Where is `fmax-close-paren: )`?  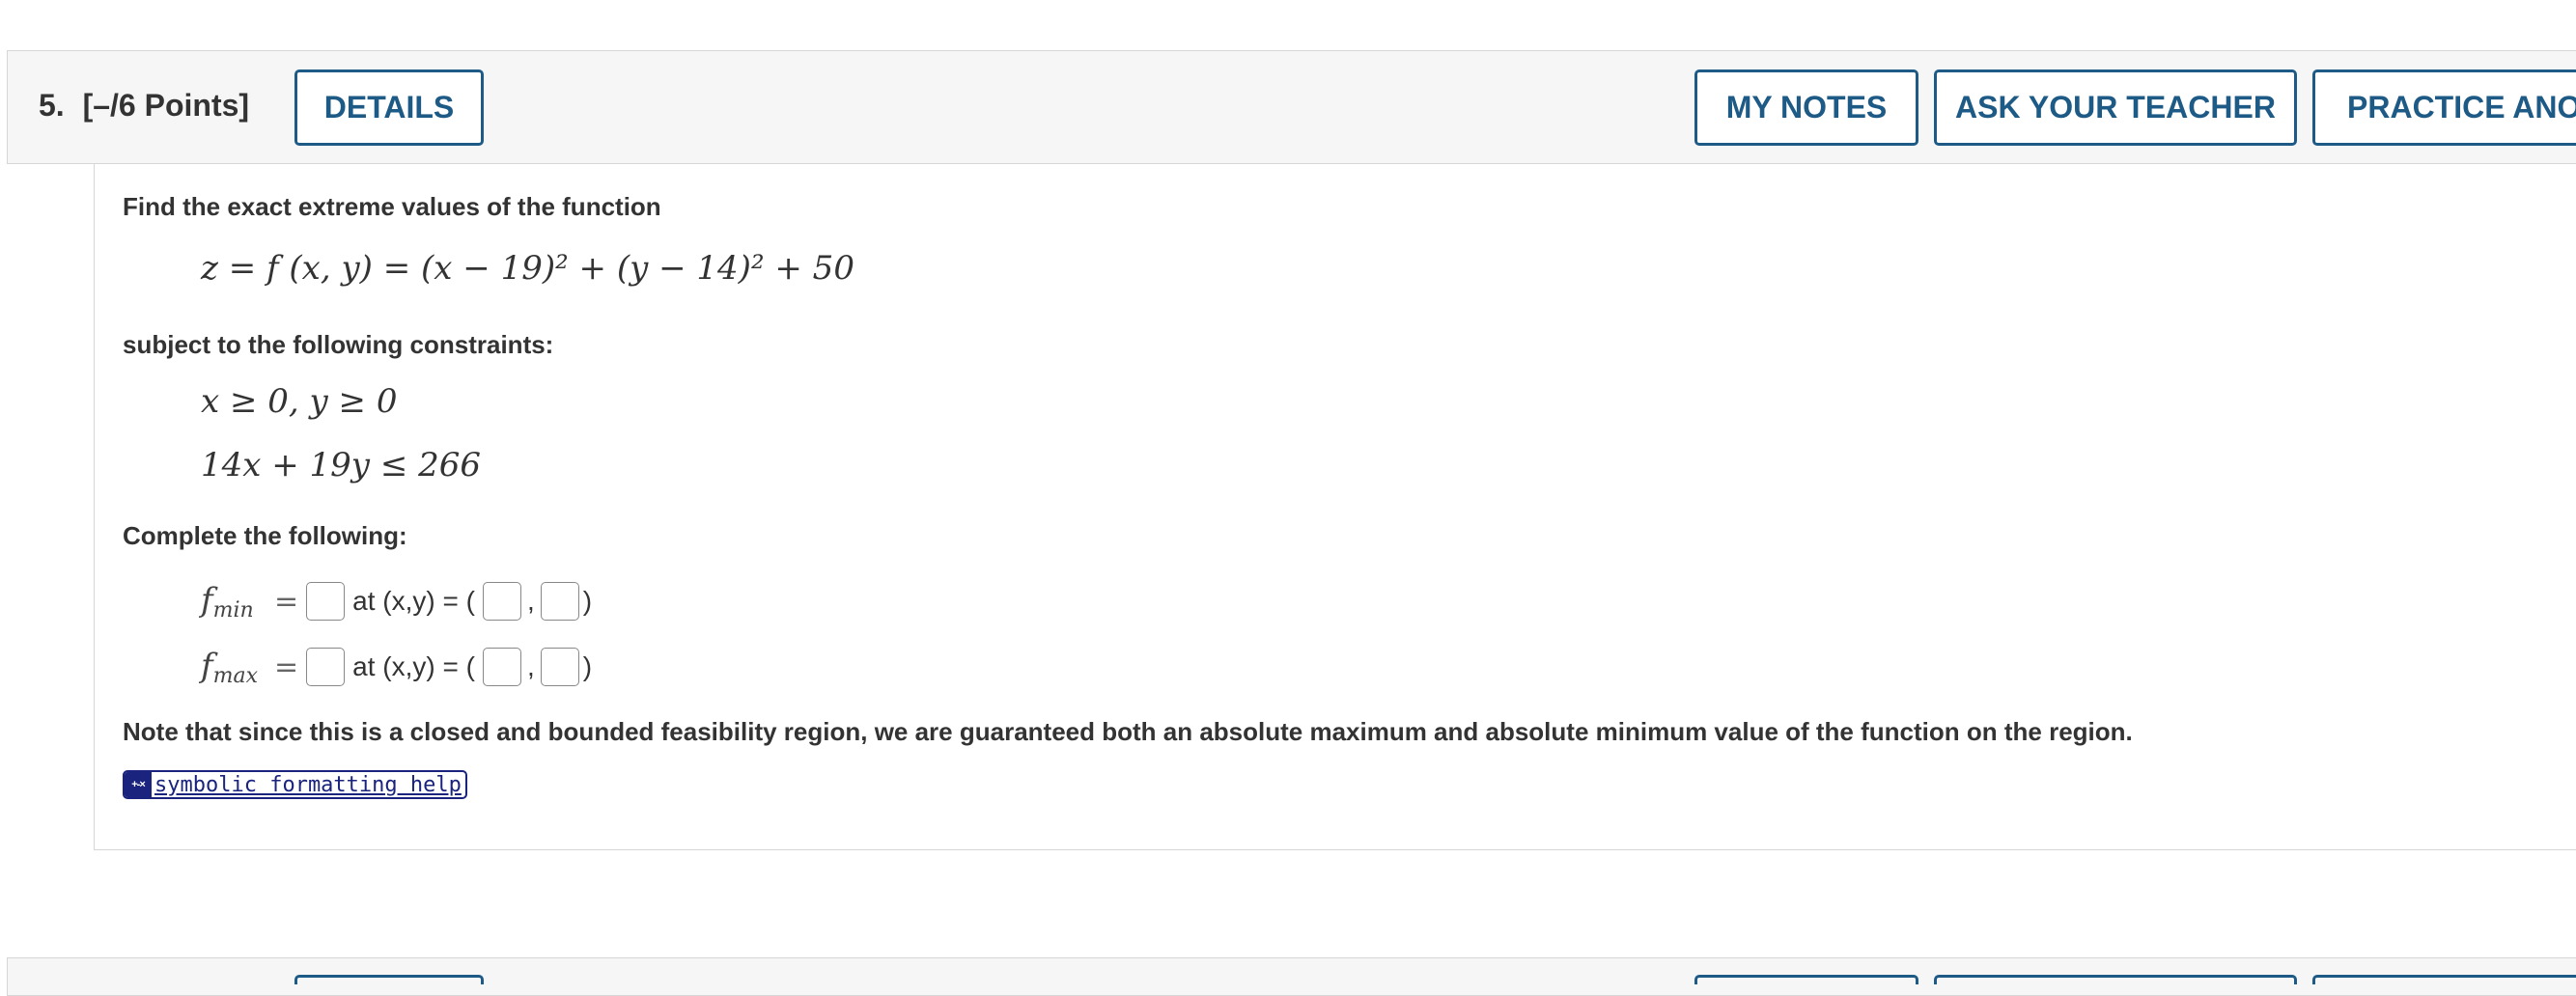
fmax-close-paren: ) is located at coordinates (588, 666).